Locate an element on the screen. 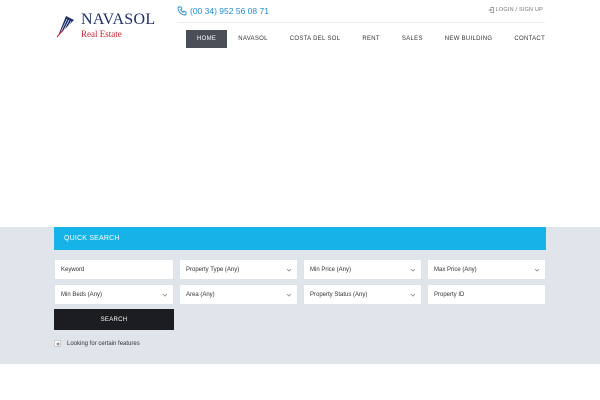  property-type-value: Property Type (Any) is located at coordinates (213, 269).